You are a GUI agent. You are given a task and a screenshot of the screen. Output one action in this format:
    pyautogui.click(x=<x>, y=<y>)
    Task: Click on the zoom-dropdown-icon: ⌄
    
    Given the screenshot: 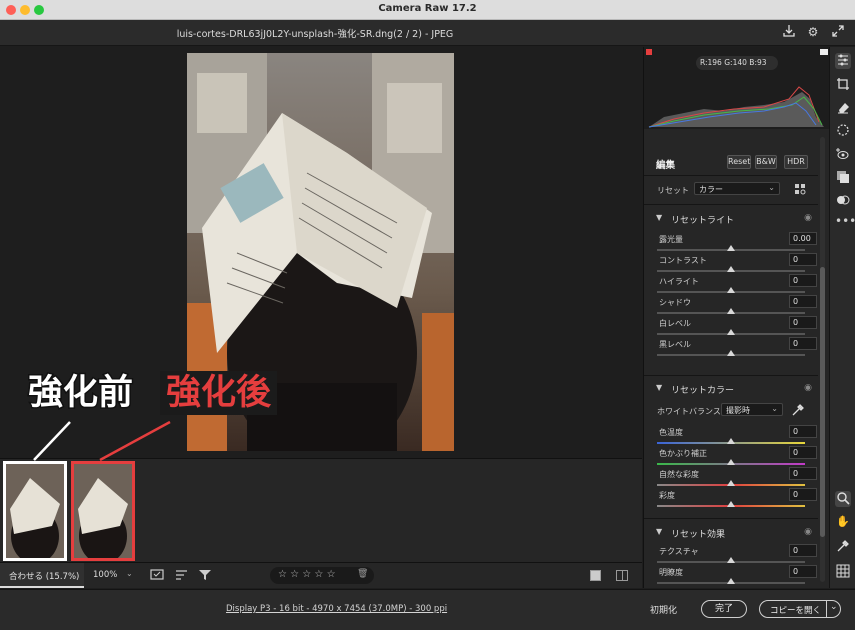 What is the action you would take?
    pyautogui.click(x=129, y=573)
    